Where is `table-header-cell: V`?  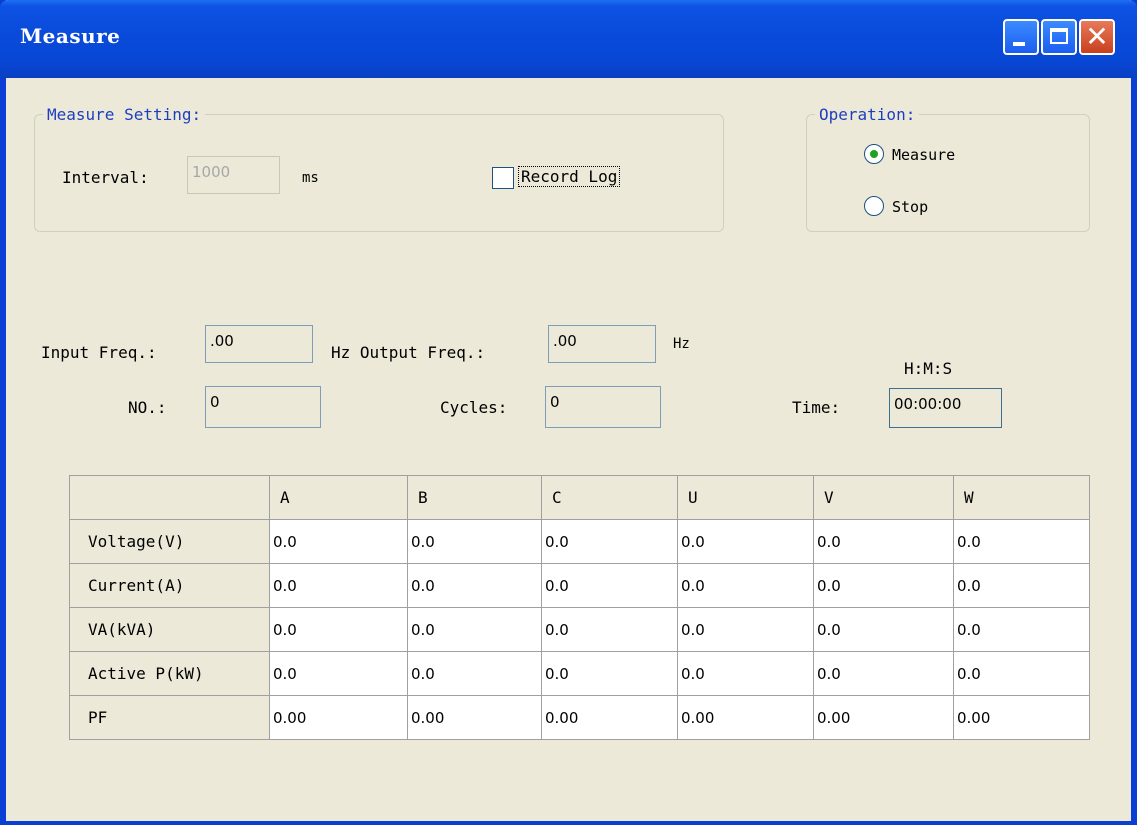
table-header-cell: V is located at coordinates (883, 497).